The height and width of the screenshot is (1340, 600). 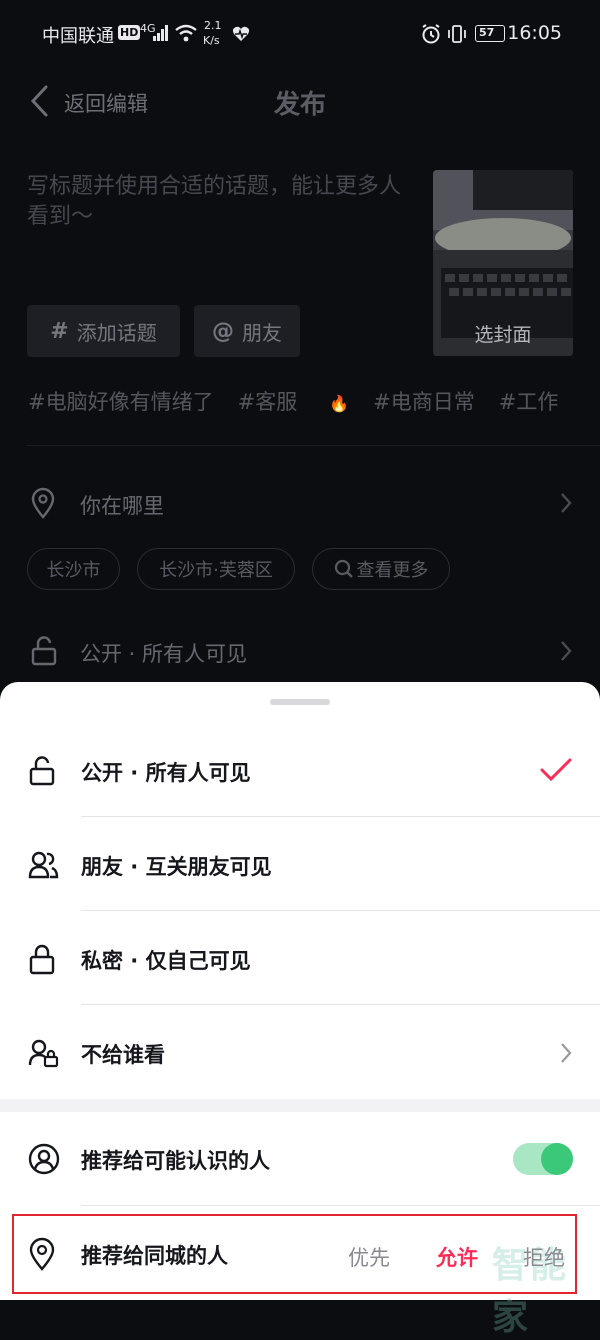 What do you see at coordinates (294, 1254) in the screenshot?
I see `highlight-box` at bounding box center [294, 1254].